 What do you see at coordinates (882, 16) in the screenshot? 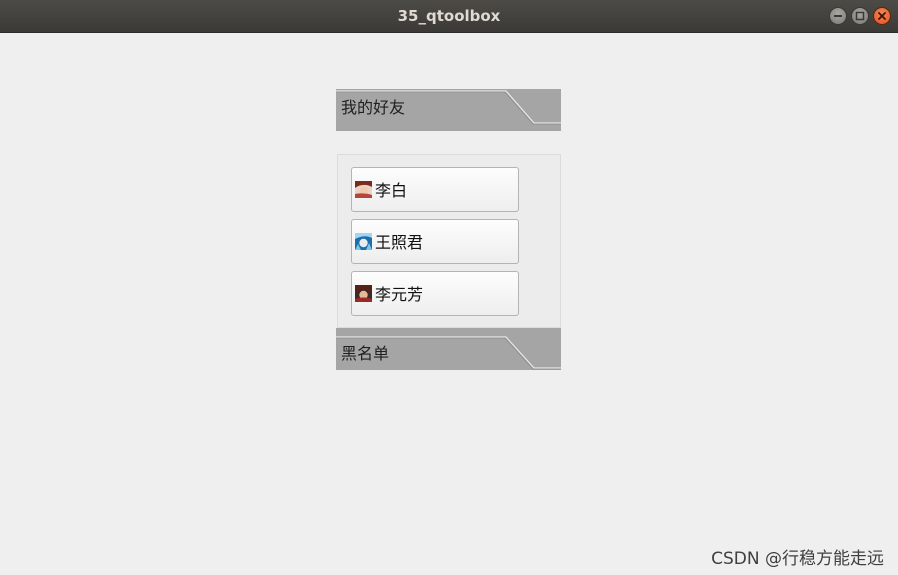
I see `close-icon` at bounding box center [882, 16].